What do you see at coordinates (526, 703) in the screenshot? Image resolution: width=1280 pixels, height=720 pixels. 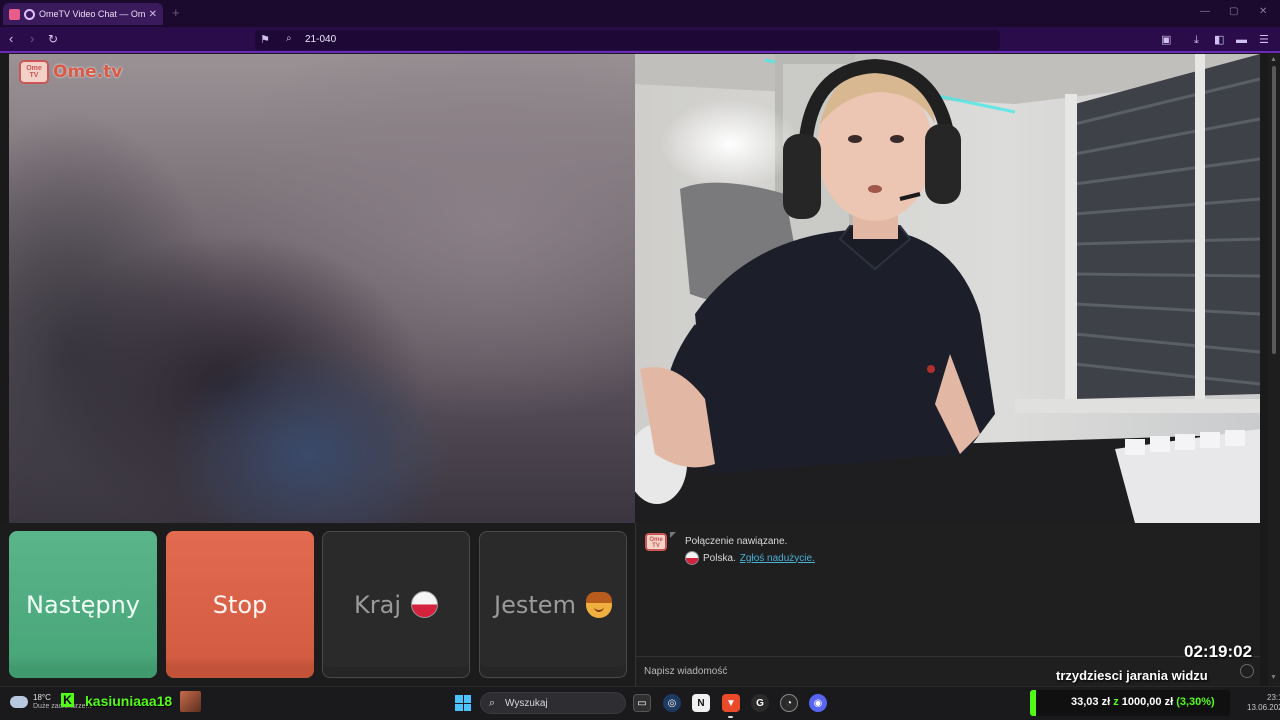 I see `taskbar-search-label: Wyszukaj` at bounding box center [526, 703].